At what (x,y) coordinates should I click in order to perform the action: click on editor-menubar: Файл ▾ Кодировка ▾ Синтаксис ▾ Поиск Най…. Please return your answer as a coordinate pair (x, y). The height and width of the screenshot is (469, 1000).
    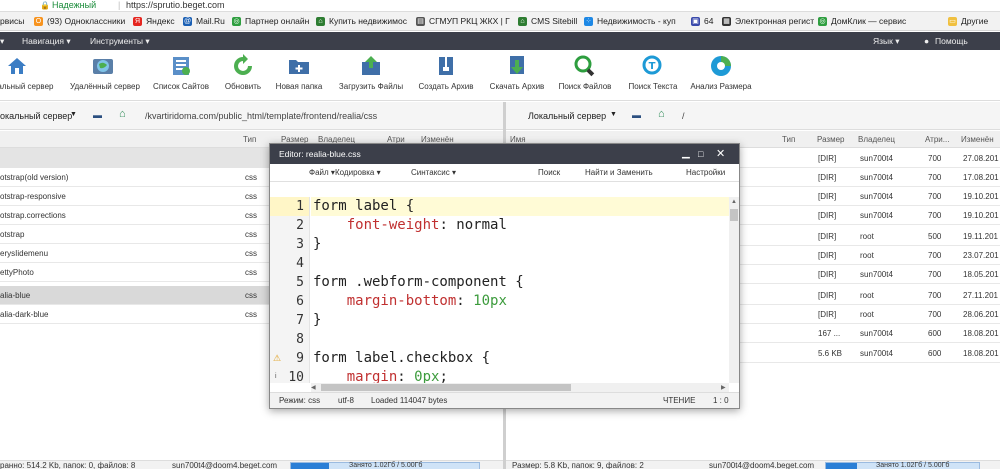
    Looking at the image, I should click on (504, 173).